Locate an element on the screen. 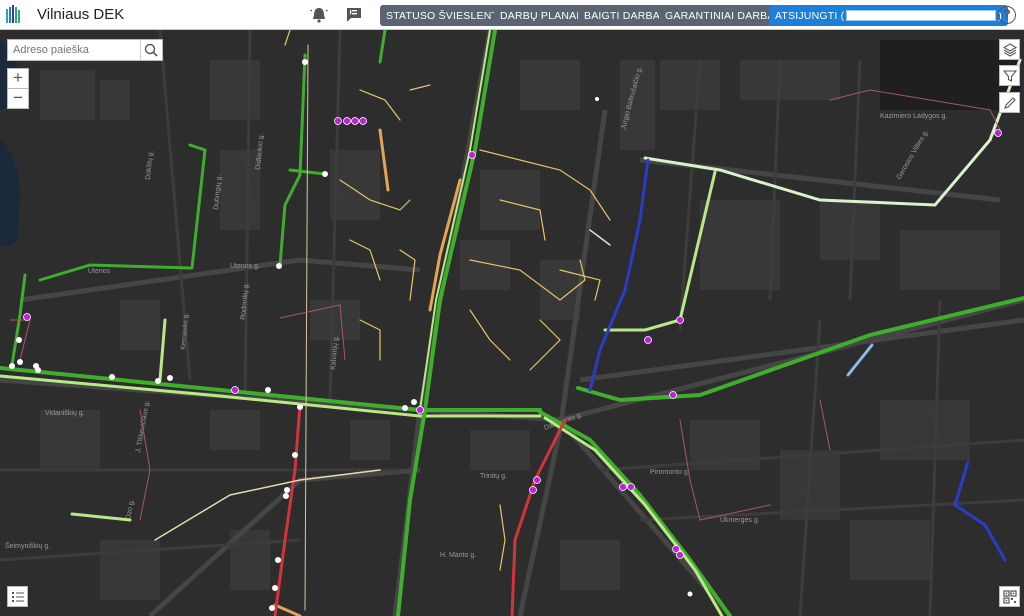 This screenshot has height=616, width=1024. street-label: Didlaukio g. is located at coordinates (260, 151).